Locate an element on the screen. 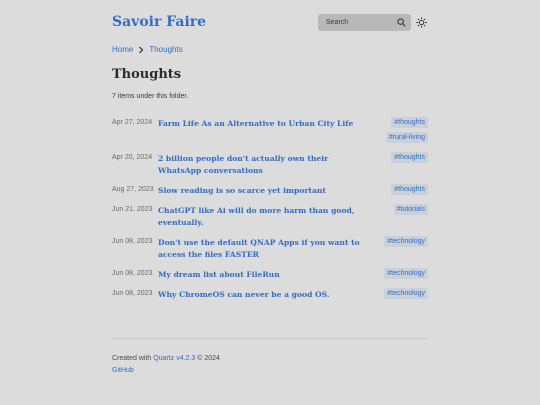 Image resolution: width=540 pixels, height=405 pixels. chevron-right-icon is located at coordinates (141, 49).